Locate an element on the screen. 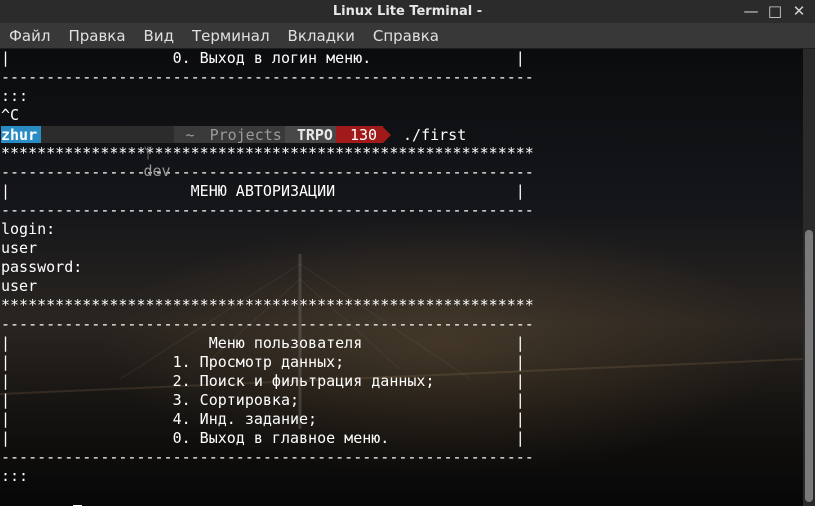 The image size is (815, 506). prompt-user: zhur is located at coordinates (21, 135).